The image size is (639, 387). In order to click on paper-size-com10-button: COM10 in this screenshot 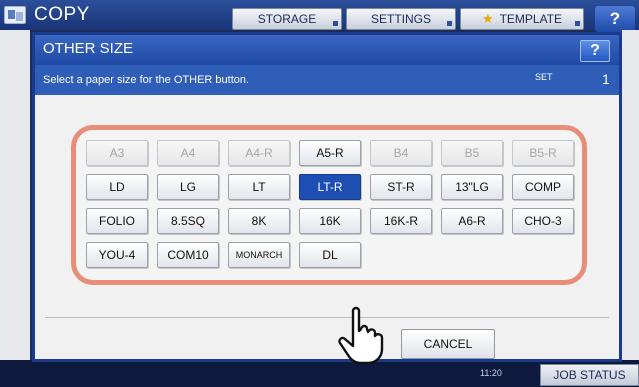, I will do `click(188, 255)`.